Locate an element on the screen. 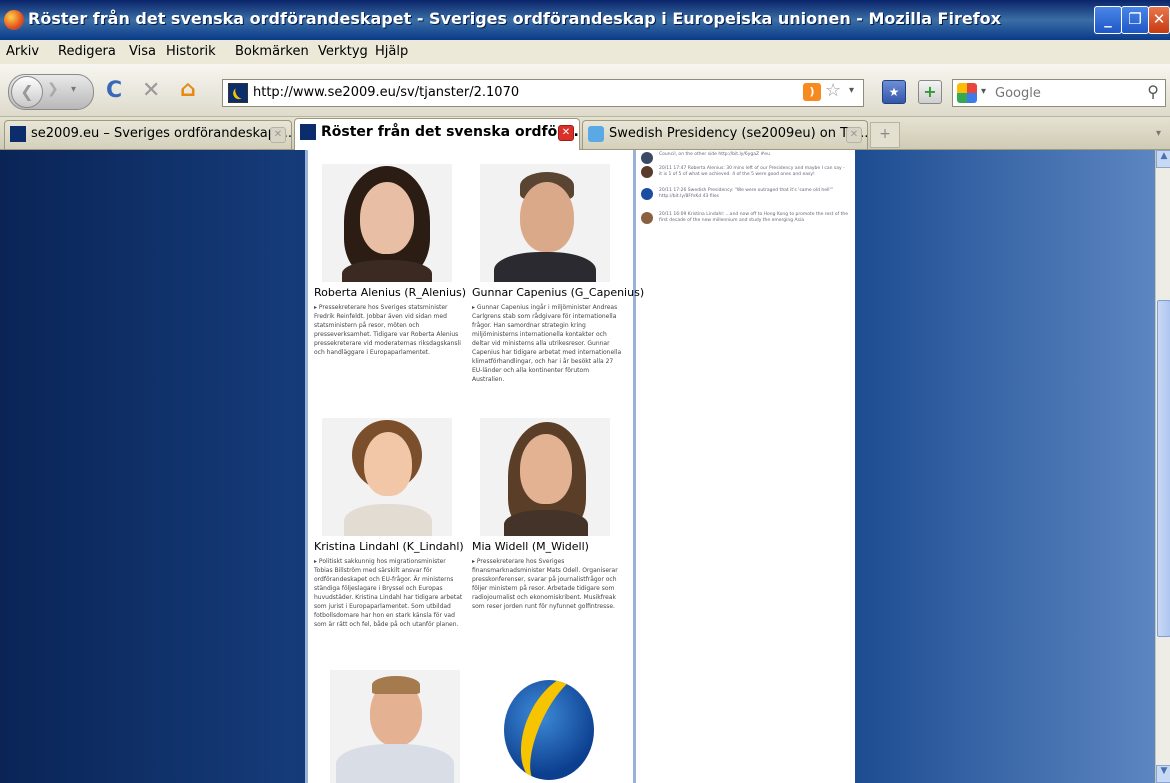 This screenshot has height=783, width=1170. minimize-button: _ is located at coordinates (1108, 20).